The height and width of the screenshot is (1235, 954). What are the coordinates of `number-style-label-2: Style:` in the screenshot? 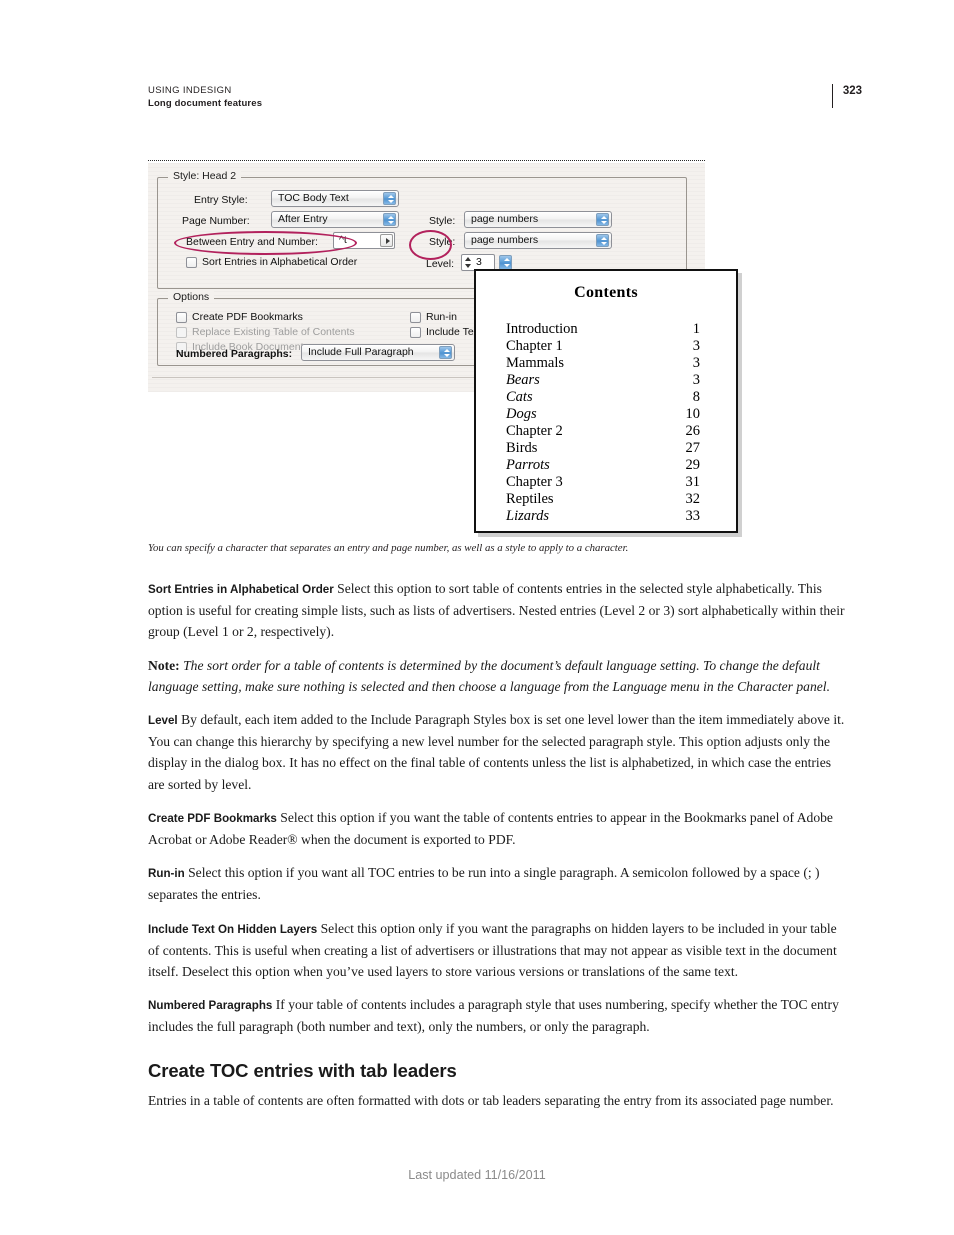 It's located at (442, 242).